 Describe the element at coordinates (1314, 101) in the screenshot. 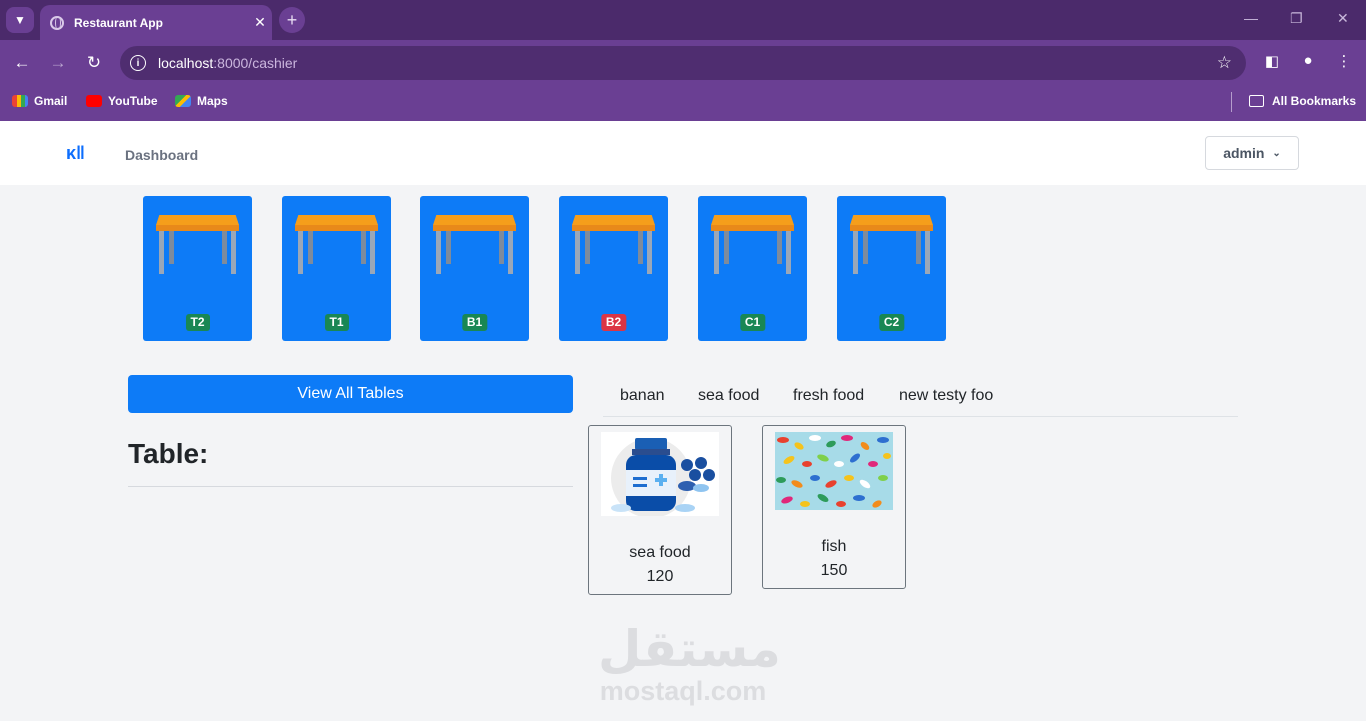

I see `all-bookmarks-label: All Bookmarks` at that location.